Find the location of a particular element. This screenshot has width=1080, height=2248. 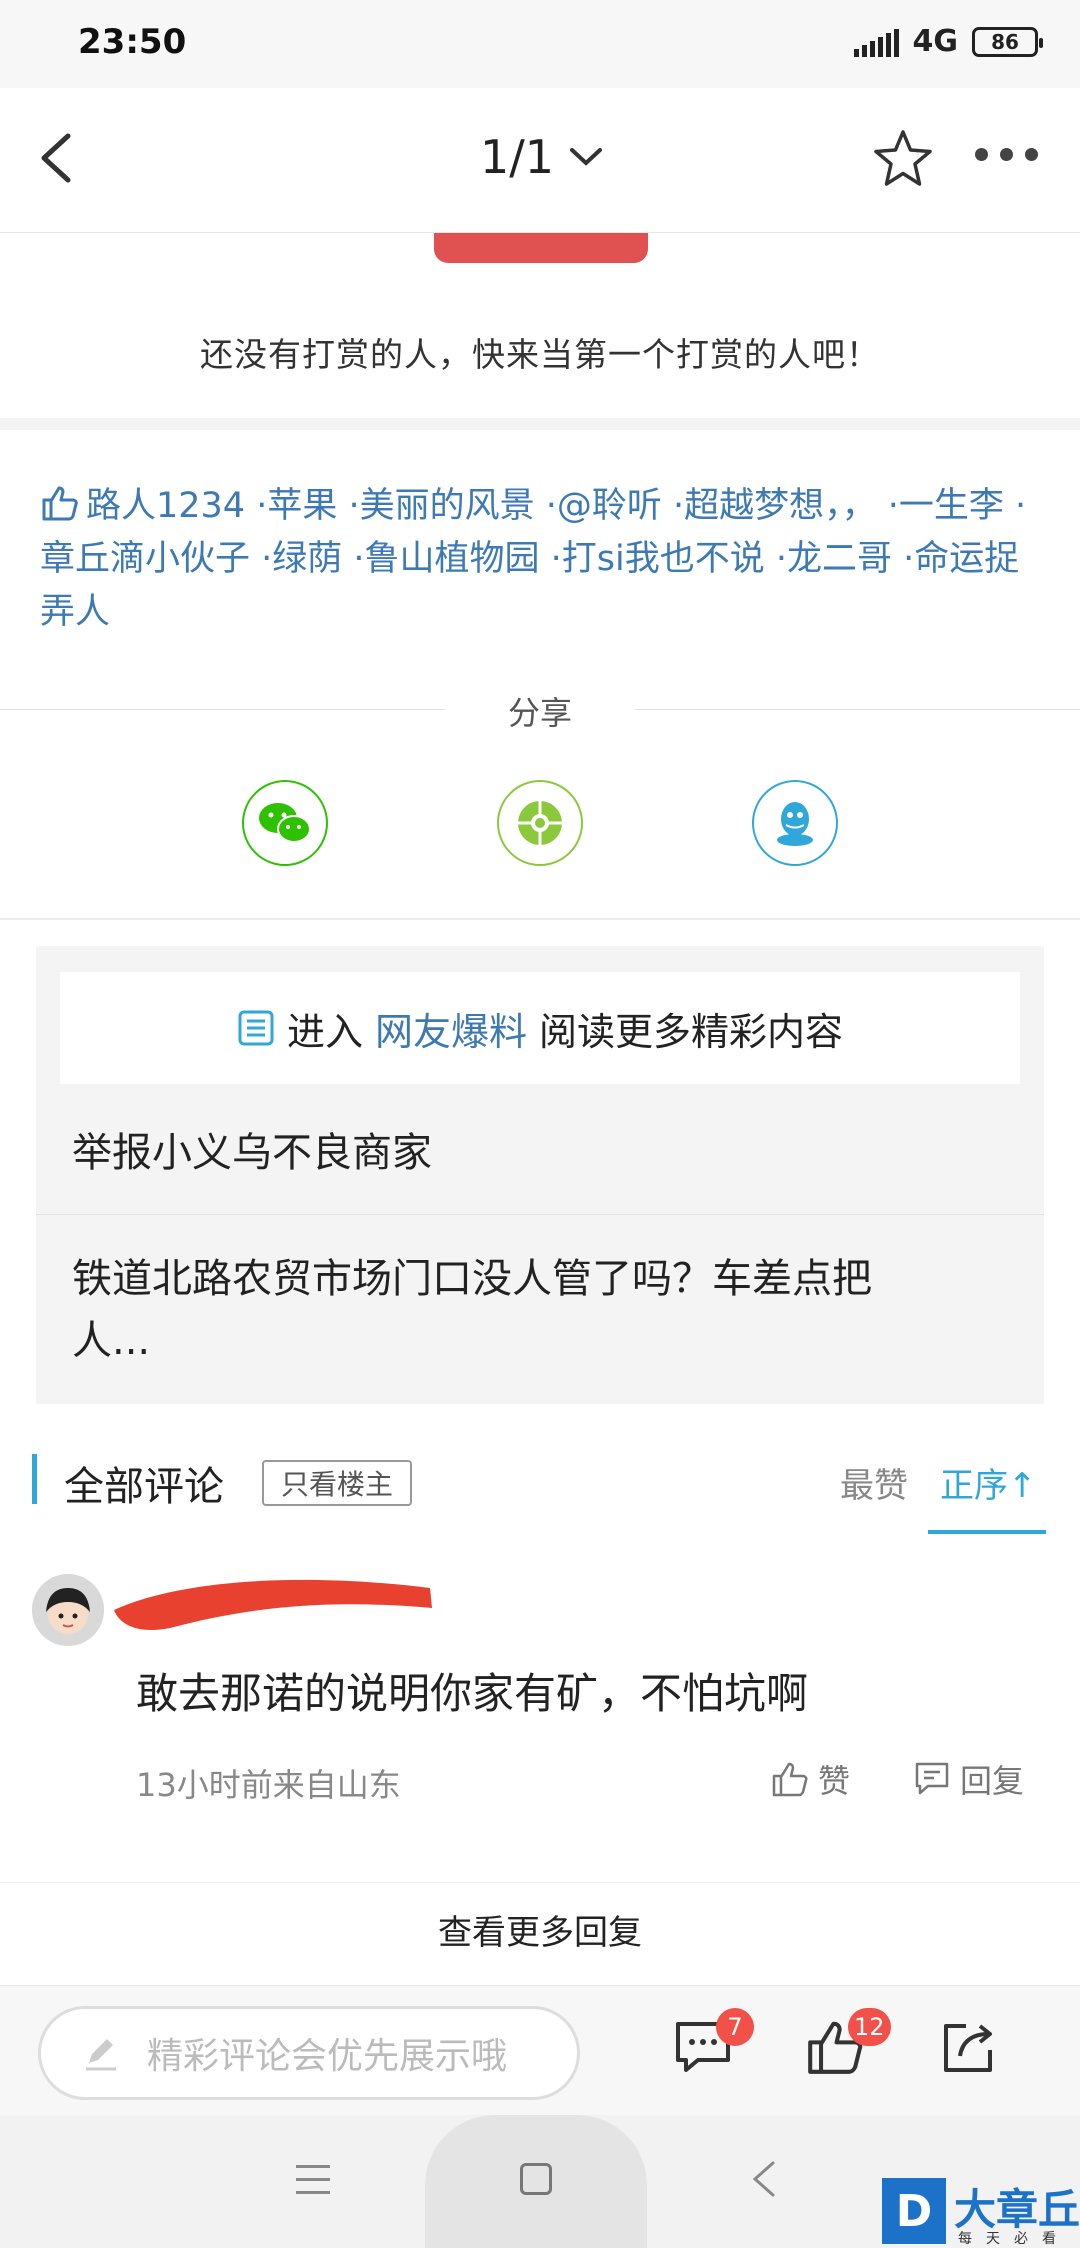

page-selector: 1/1 is located at coordinates (542, 157).